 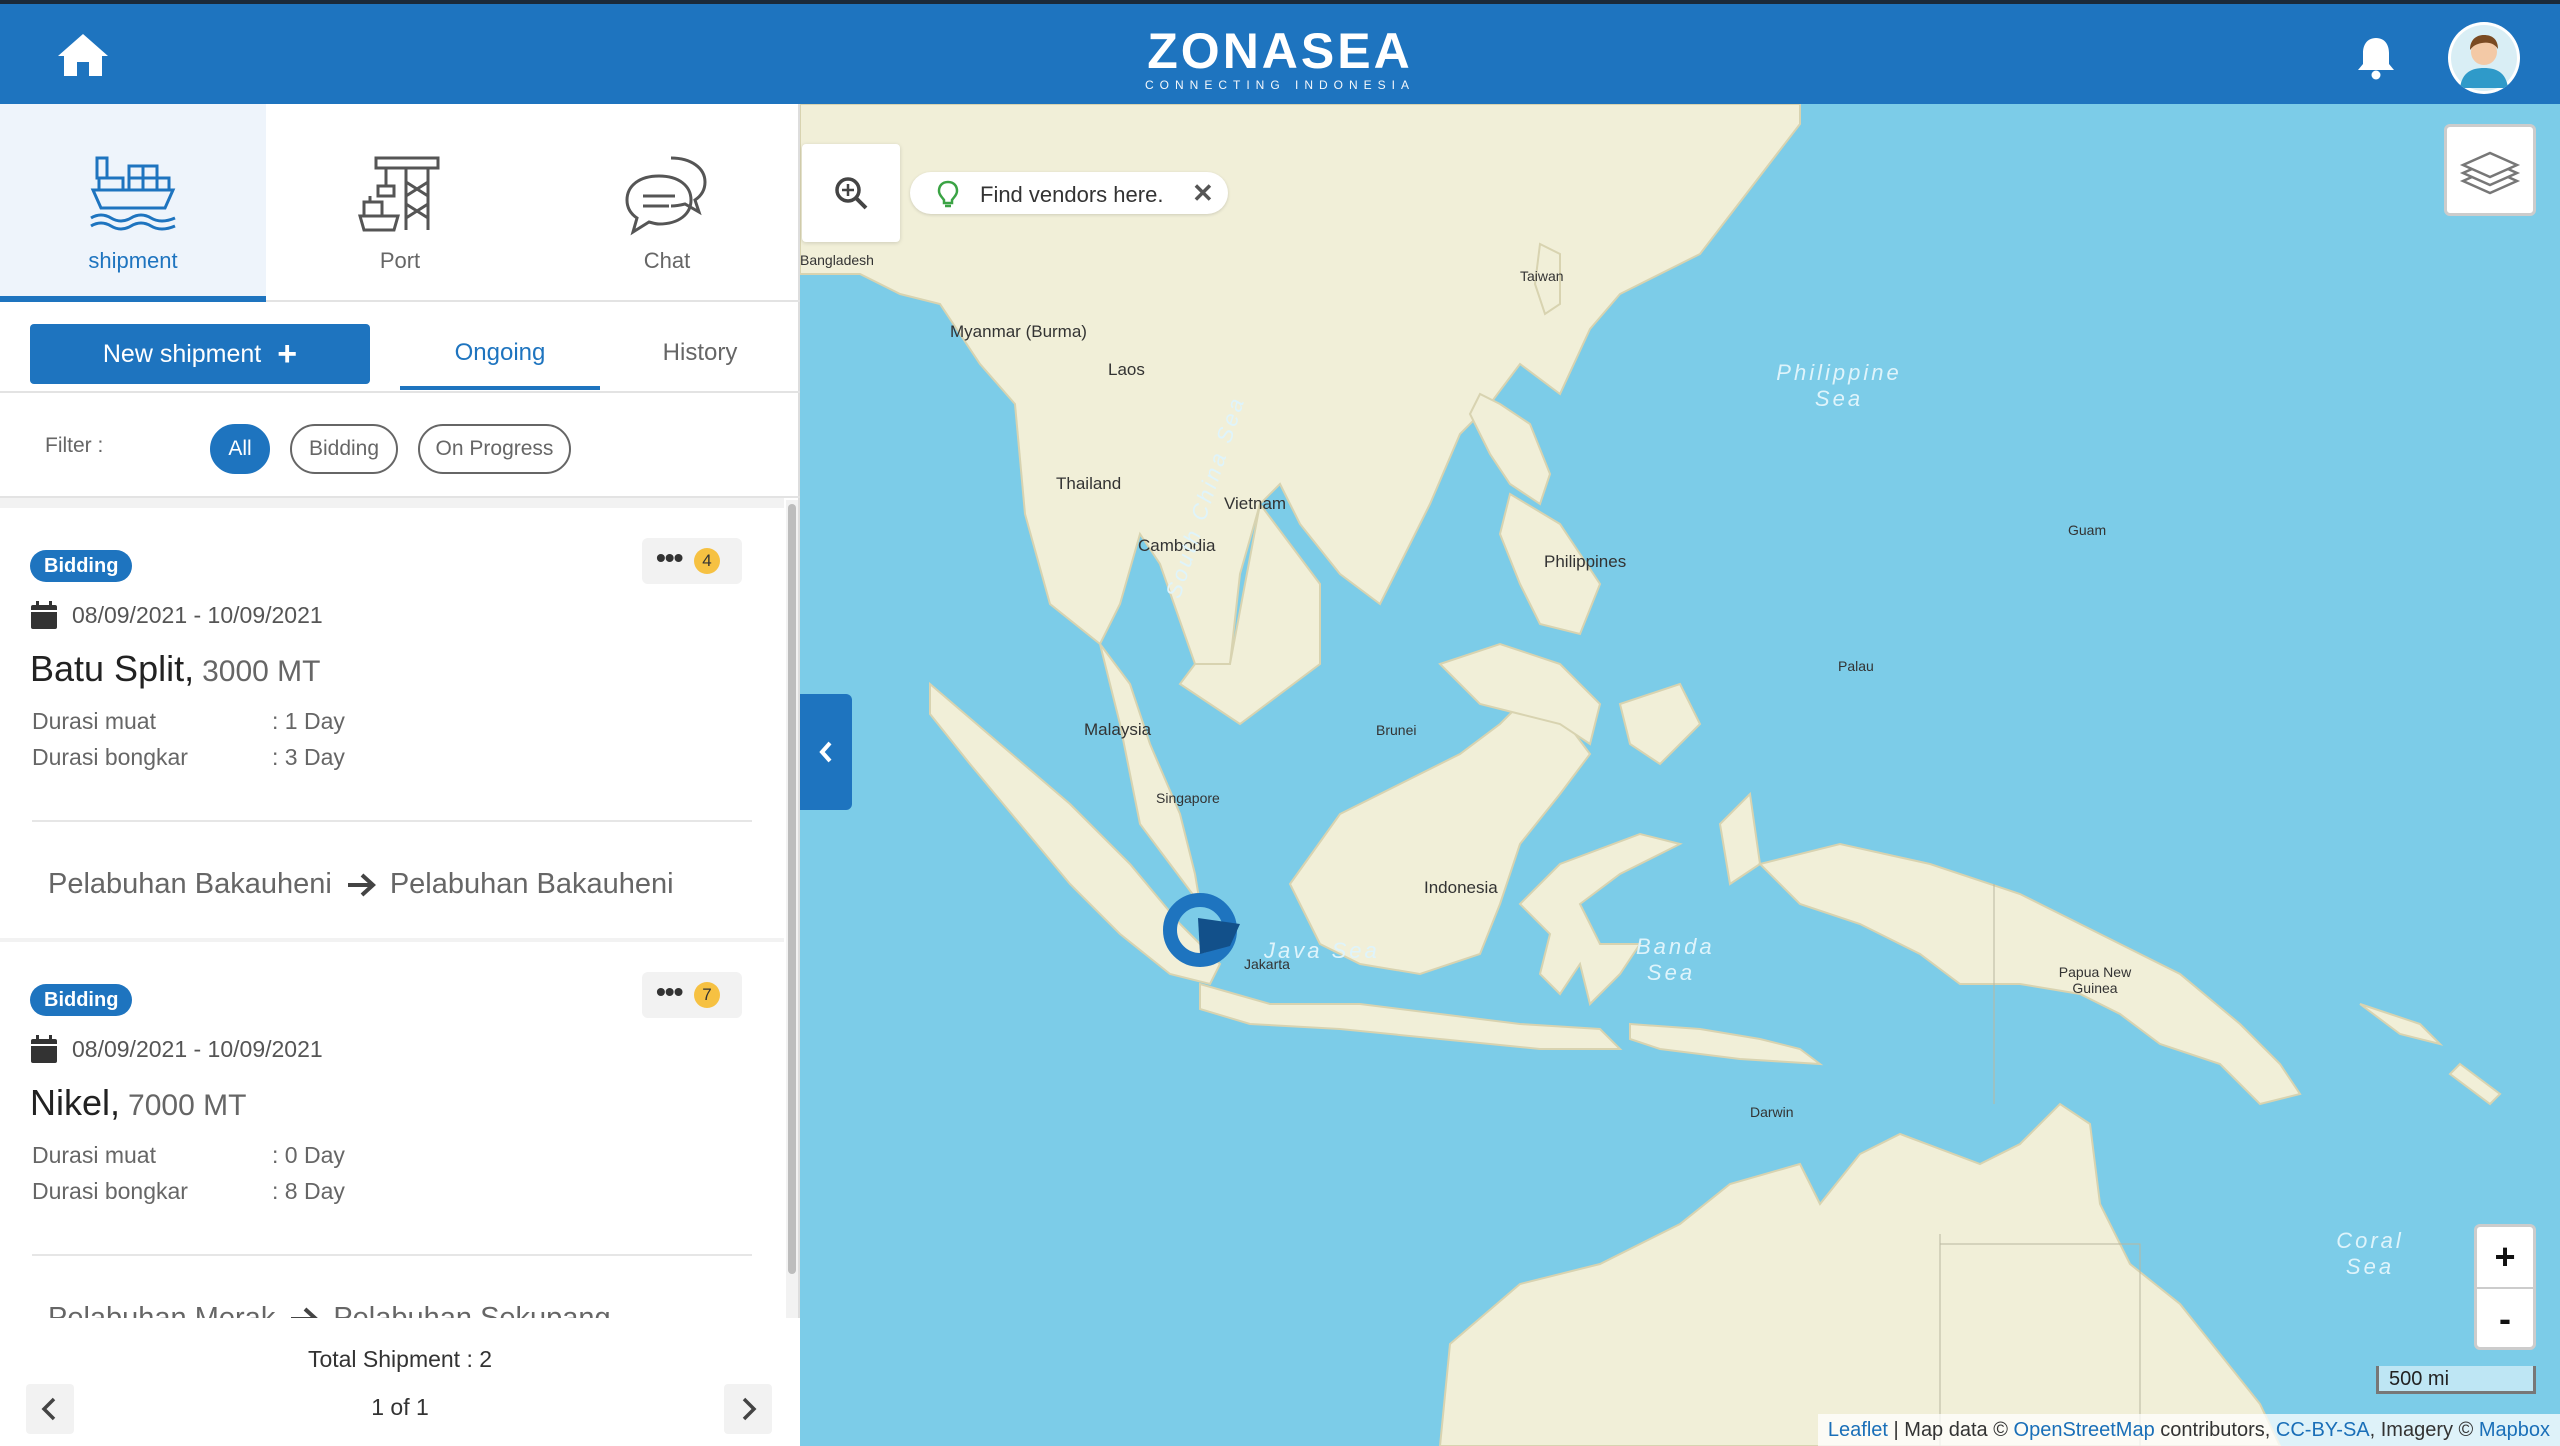 What do you see at coordinates (837, 260) in the screenshot?
I see `map-label-bangladesh: Bangladesh` at bounding box center [837, 260].